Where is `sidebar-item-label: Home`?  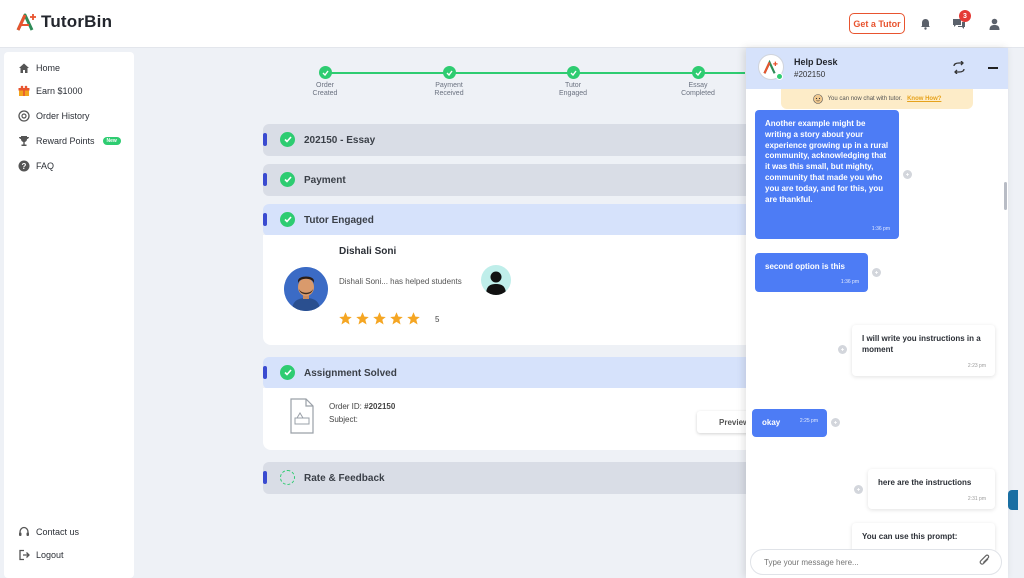
sidebar-item-label: Home is located at coordinates (48, 68).